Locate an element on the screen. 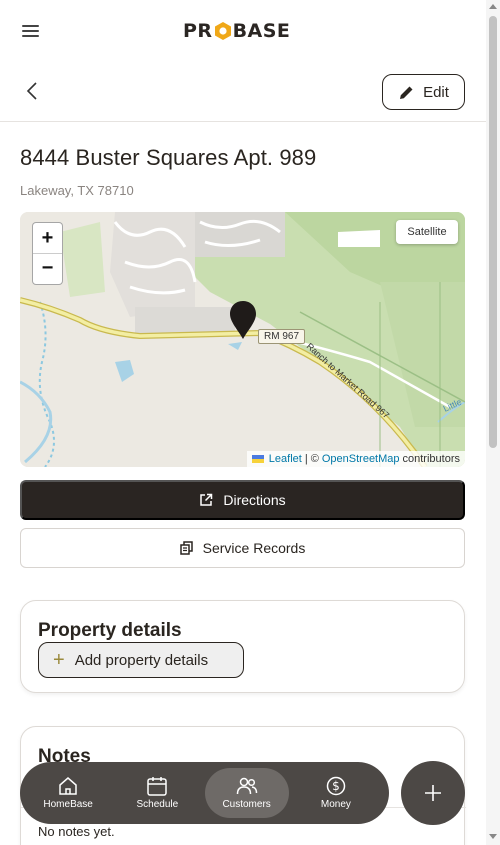 This screenshot has width=500, height=845. nav-item-customers: Customers is located at coordinates (246, 793).